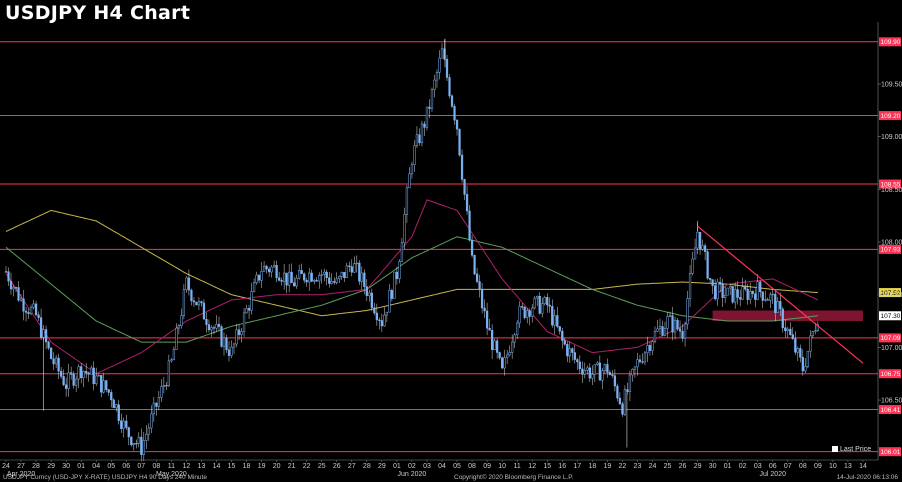  What do you see at coordinates (412, 466) in the screenshot?
I see `x-tick-label: 02` at bounding box center [412, 466].